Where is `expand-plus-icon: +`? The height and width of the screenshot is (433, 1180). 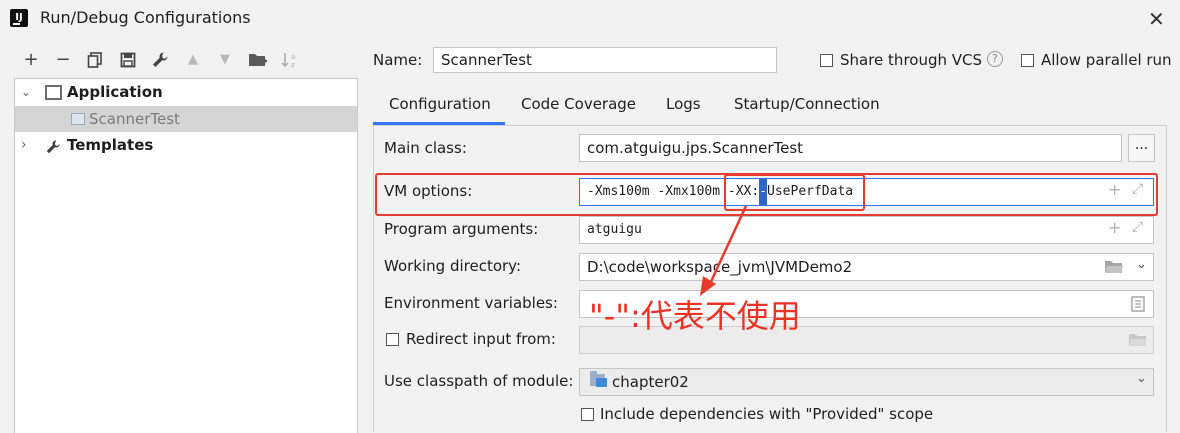
expand-plus-icon: + is located at coordinates (1114, 227).